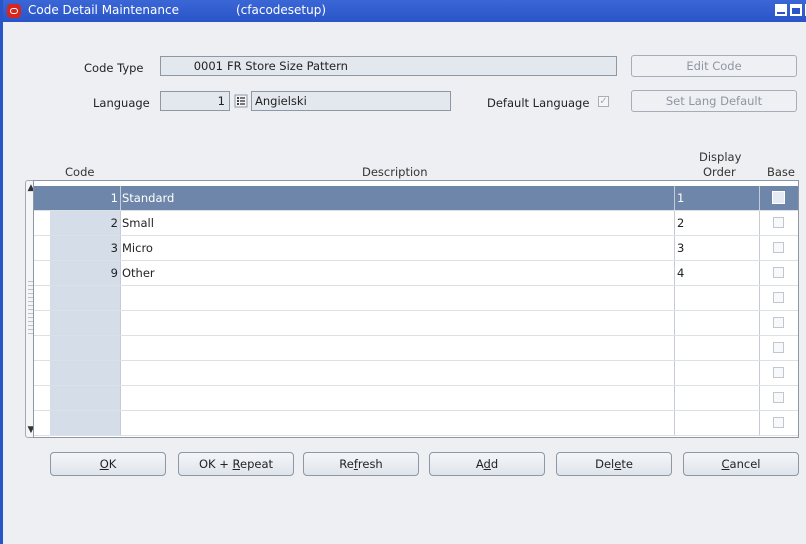  Describe the element at coordinates (346, 464) in the screenshot. I see `refresh-label-pre: Re` at that location.